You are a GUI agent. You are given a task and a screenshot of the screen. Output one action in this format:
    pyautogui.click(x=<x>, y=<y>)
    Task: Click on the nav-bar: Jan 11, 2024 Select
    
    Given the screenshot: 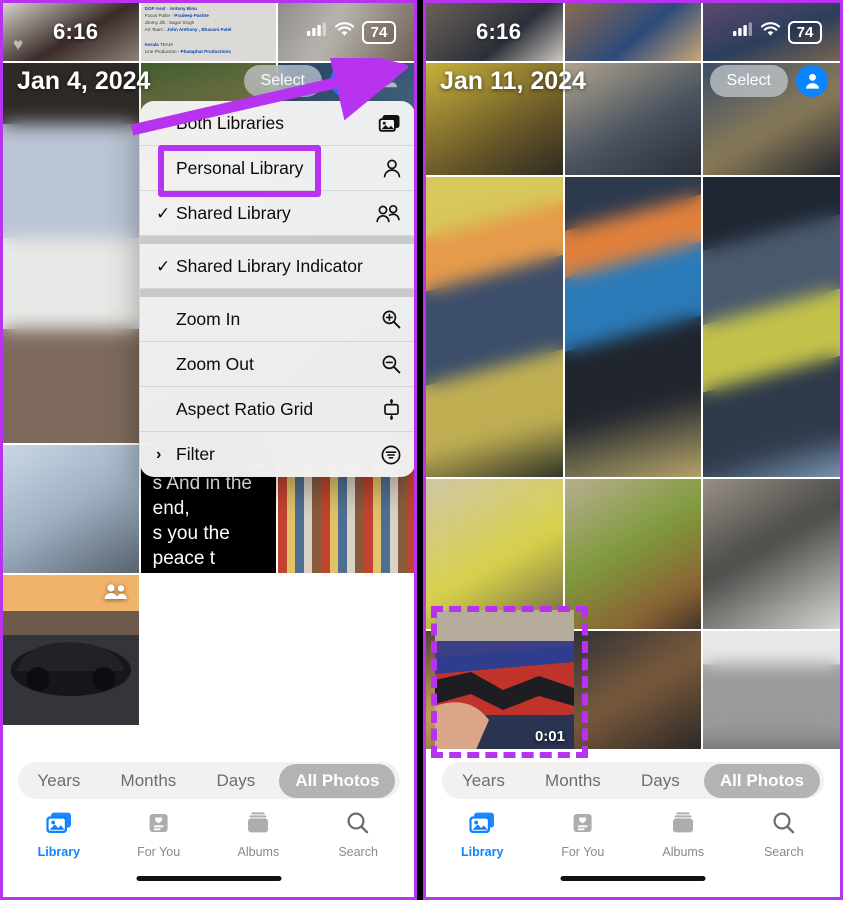 What is the action you would take?
    pyautogui.click(x=633, y=81)
    